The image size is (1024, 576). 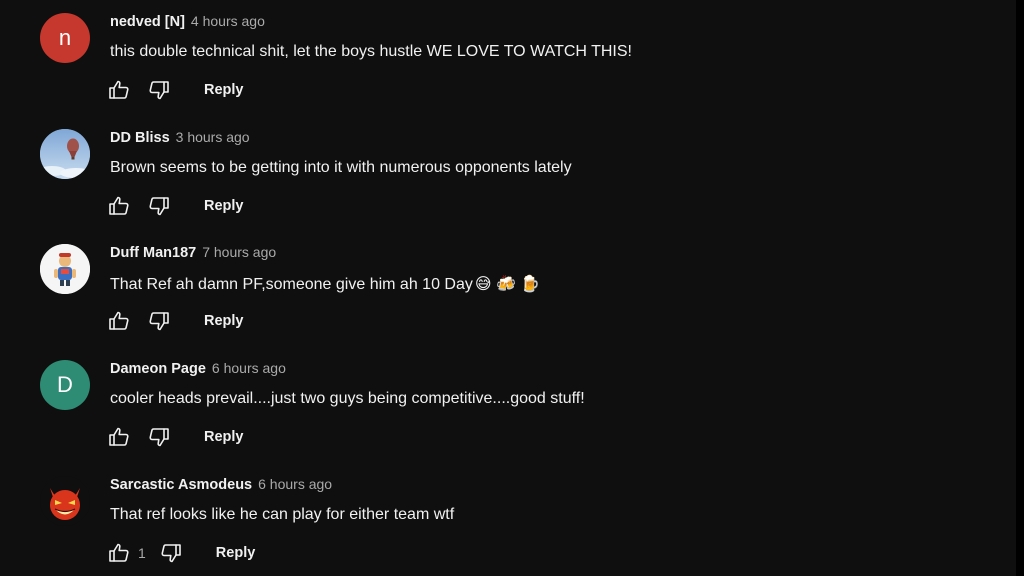 I want to click on avatar-letter: n, so click(x=65, y=37).